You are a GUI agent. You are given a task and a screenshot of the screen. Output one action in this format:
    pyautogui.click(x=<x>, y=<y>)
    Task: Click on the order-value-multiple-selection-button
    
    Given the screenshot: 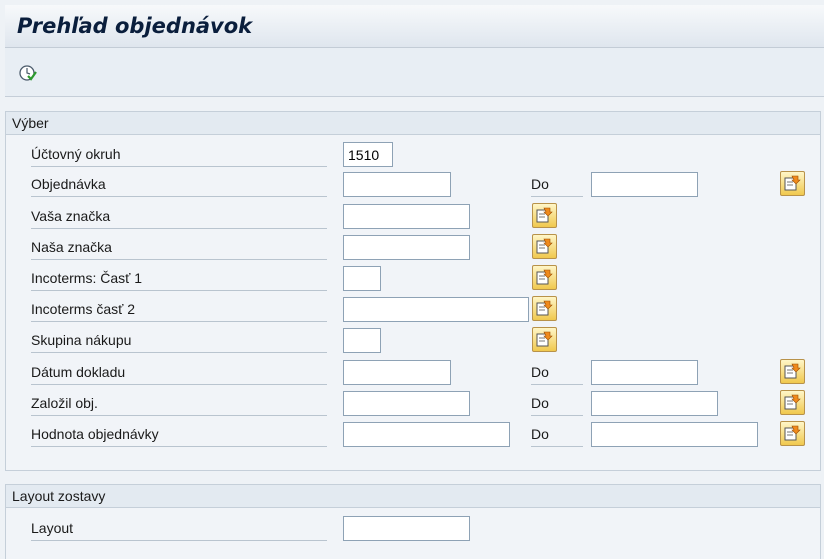 What is the action you would take?
    pyautogui.click(x=792, y=433)
    